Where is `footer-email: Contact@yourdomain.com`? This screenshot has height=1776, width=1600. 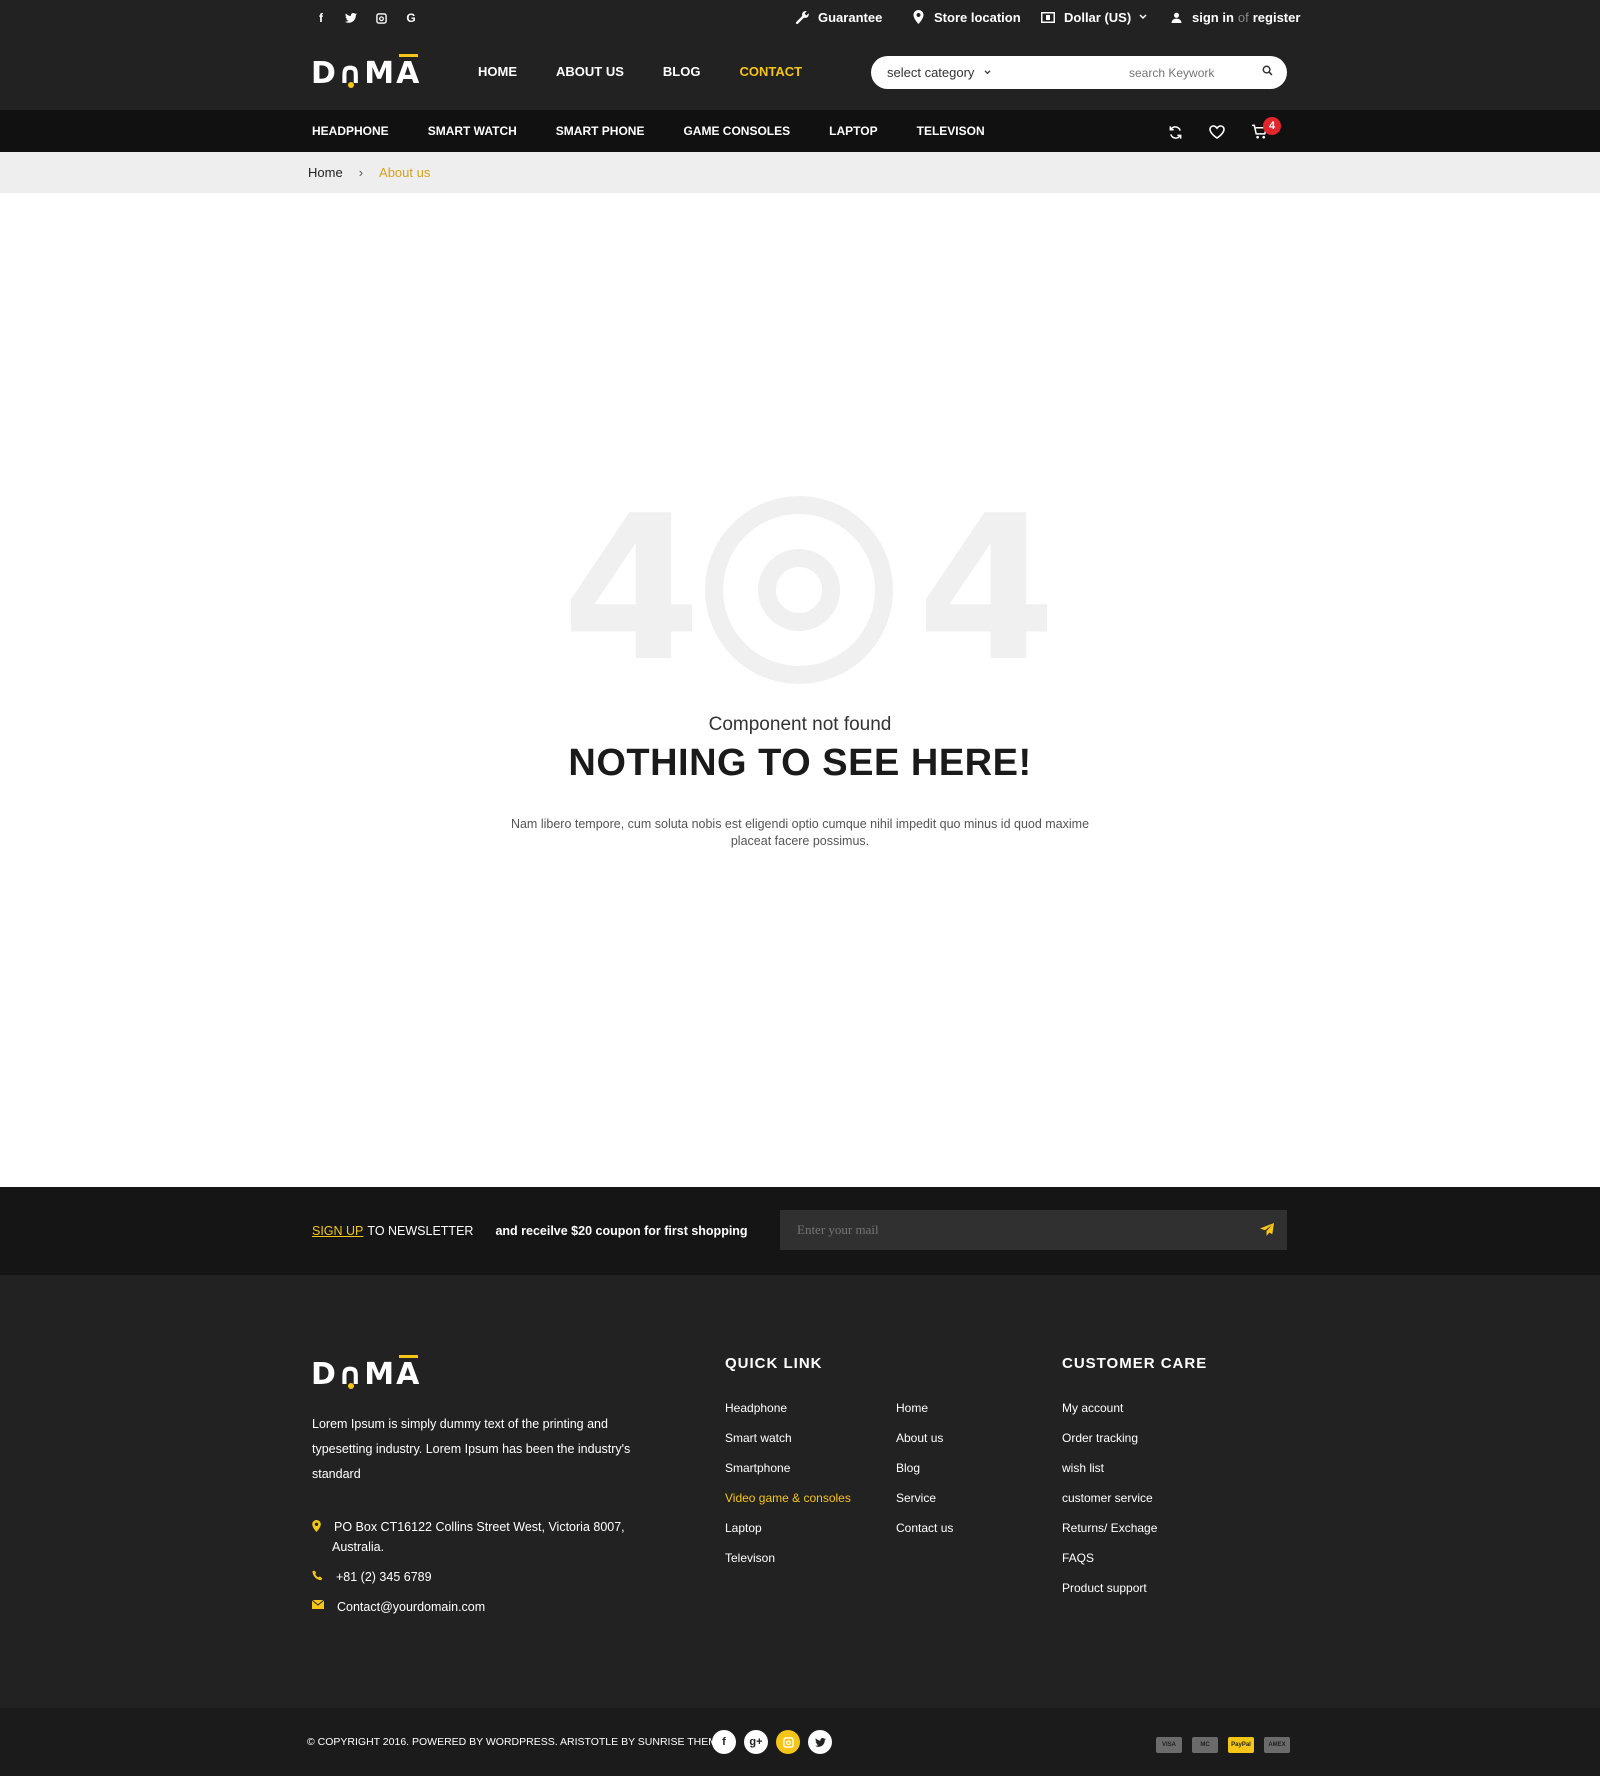 footer-email: Contact@yourdomain.com is located at coordinates (468, 1607).